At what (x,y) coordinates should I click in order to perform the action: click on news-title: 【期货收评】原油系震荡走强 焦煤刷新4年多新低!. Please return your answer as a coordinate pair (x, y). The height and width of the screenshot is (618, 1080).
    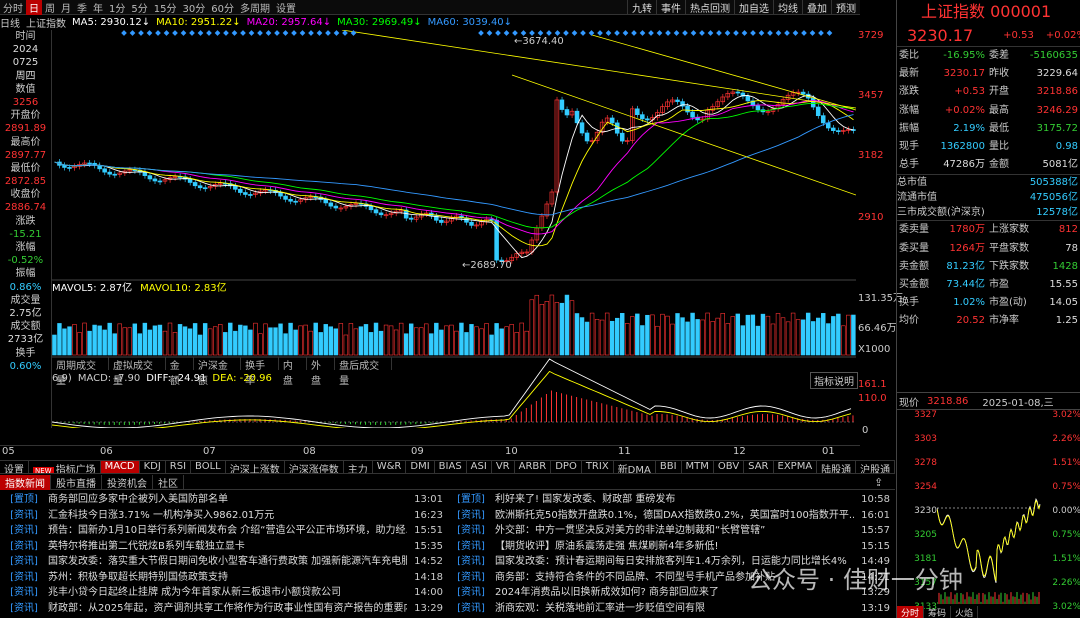
    Looking at the image, I should click on (674, 547).